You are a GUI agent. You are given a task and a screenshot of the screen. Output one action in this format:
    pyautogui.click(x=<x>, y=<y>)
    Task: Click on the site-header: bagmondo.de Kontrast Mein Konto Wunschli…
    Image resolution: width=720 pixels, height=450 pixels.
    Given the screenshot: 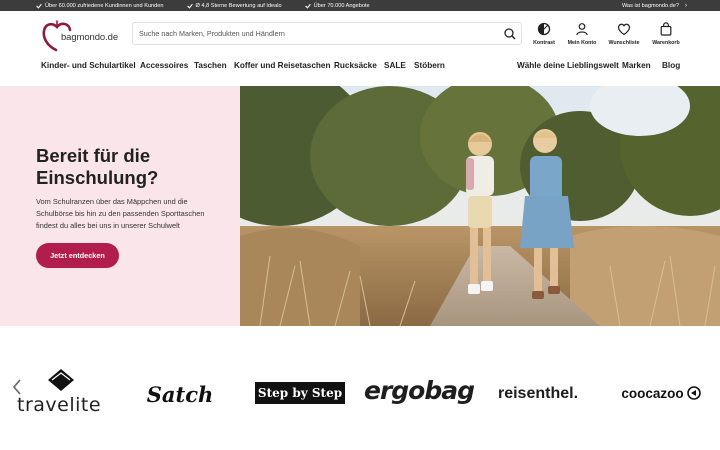 What is the action you would take?
    pyautogui.click(x=360, y=33)
    